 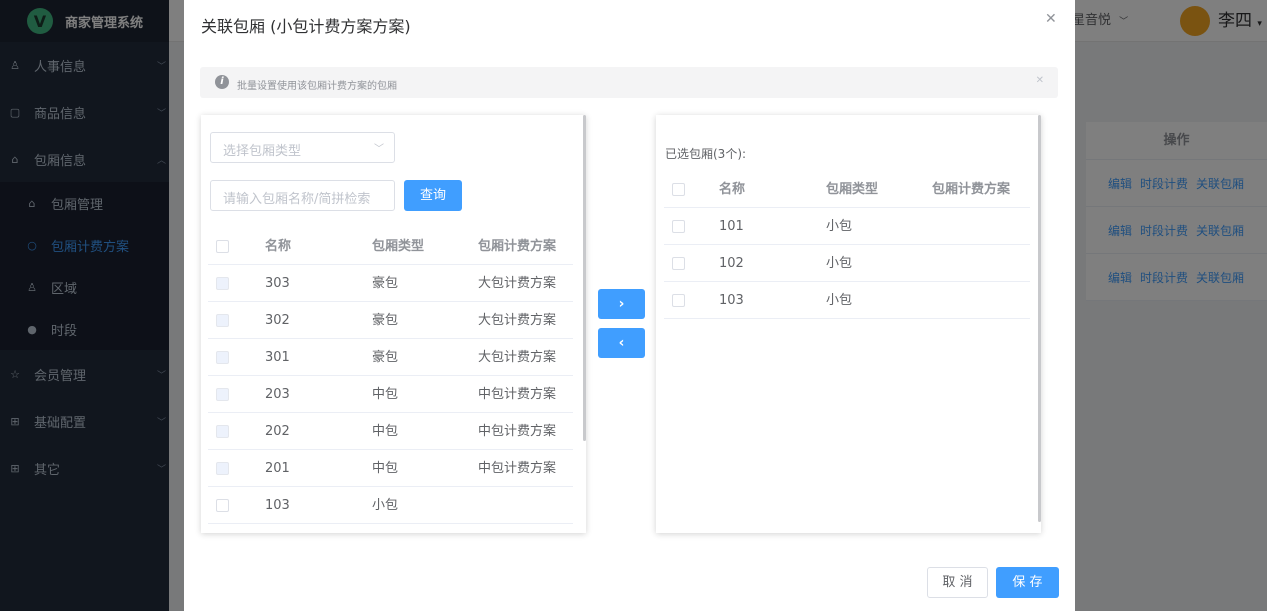 I want to click on room-name: 203, so click(x=277, y=394).